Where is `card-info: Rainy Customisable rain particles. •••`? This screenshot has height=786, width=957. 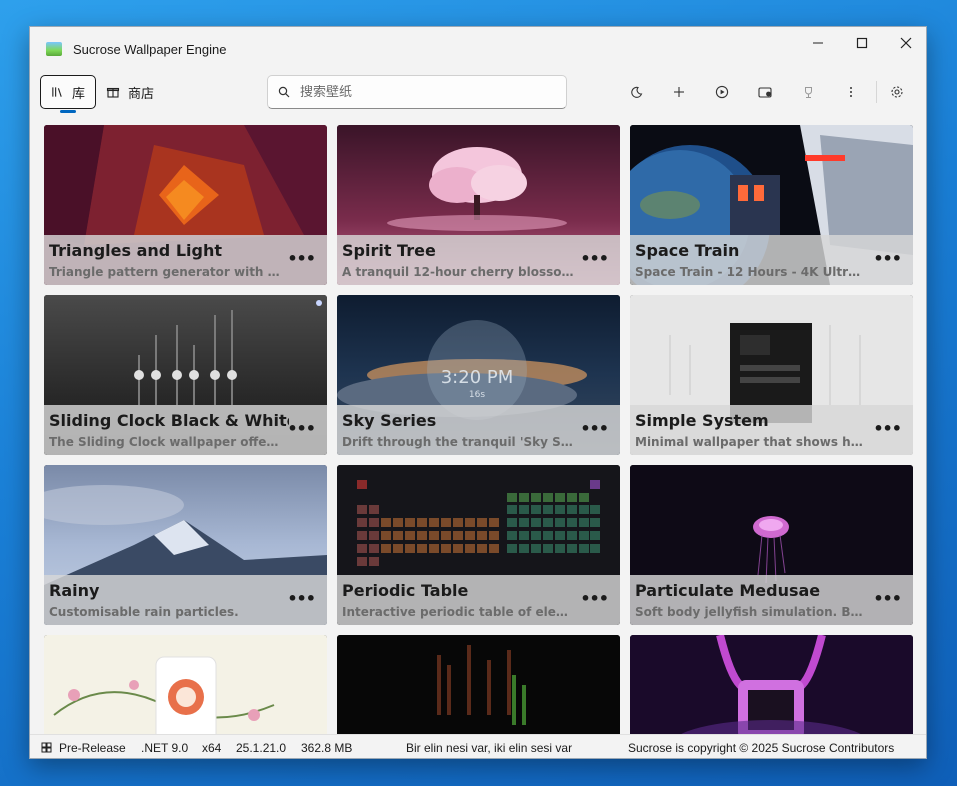 card-info: Rainy Customisable rain particles. ••• is located at coordinates (185, 600).